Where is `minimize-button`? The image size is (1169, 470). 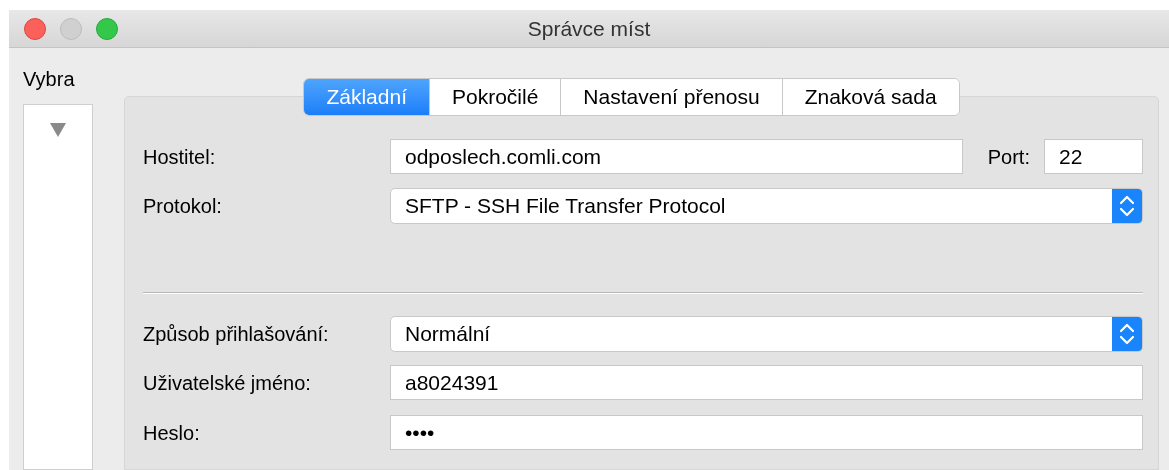
minimize-button is located at coordinates (71, 28).